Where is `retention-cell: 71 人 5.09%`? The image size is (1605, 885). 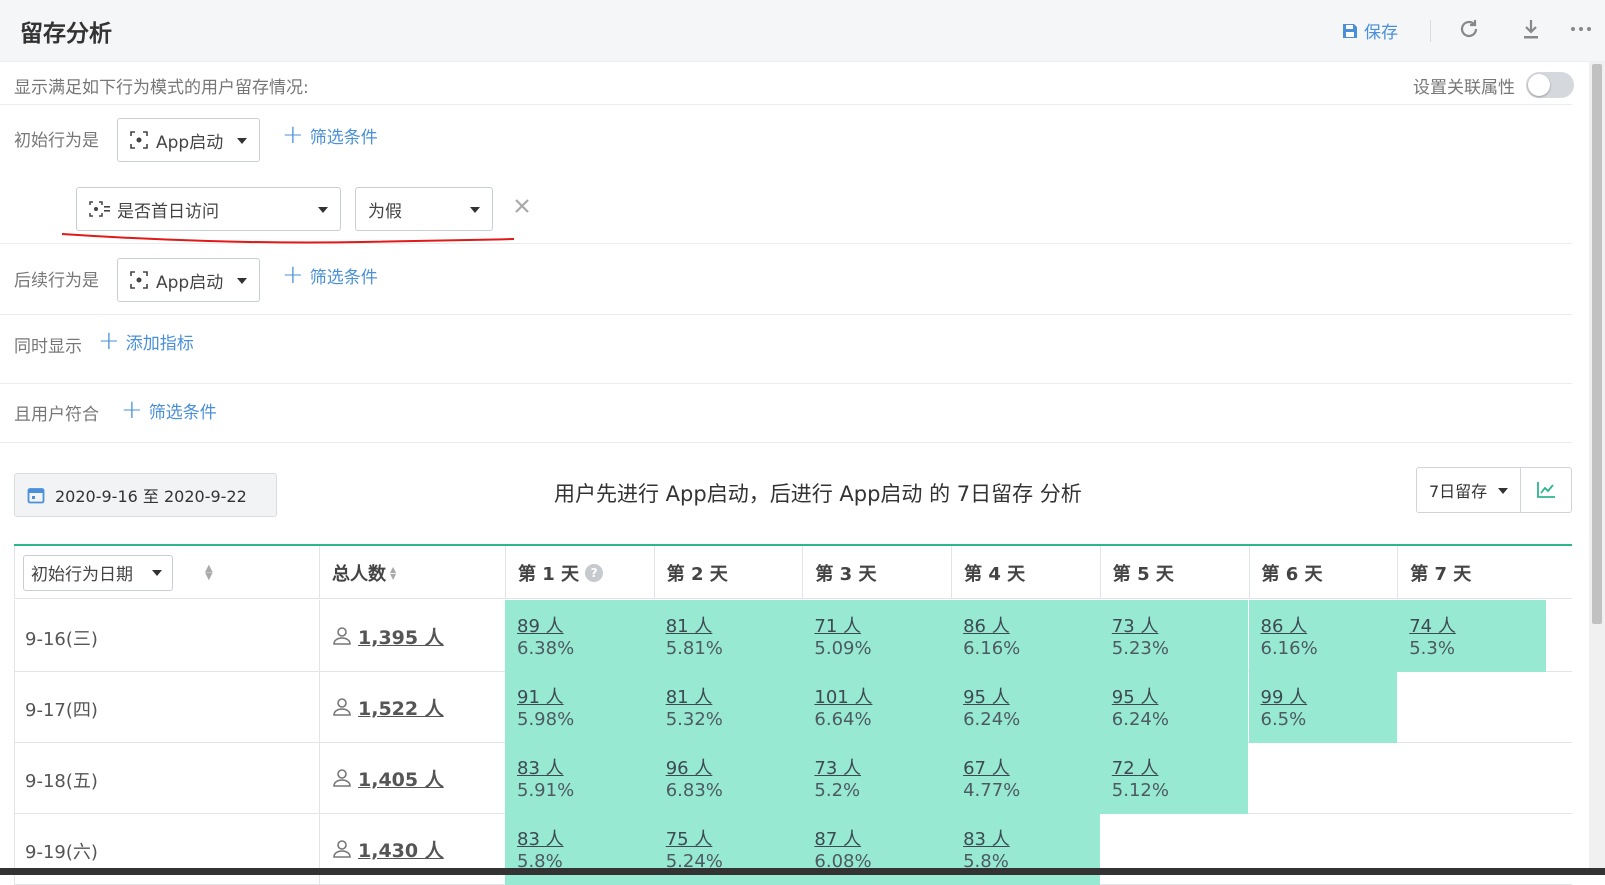 retention-cell: 71 人 5.09% is located at coordinates (877, 636).